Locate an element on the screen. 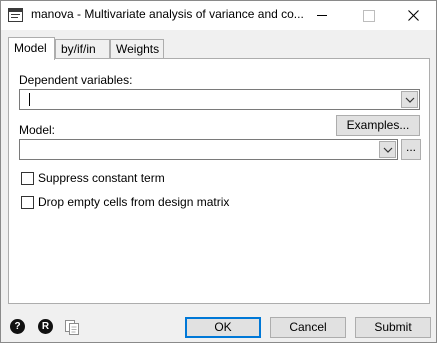 The width and height of the screenshot is (437, 343). text-caret is located at coordinates (29, 99).